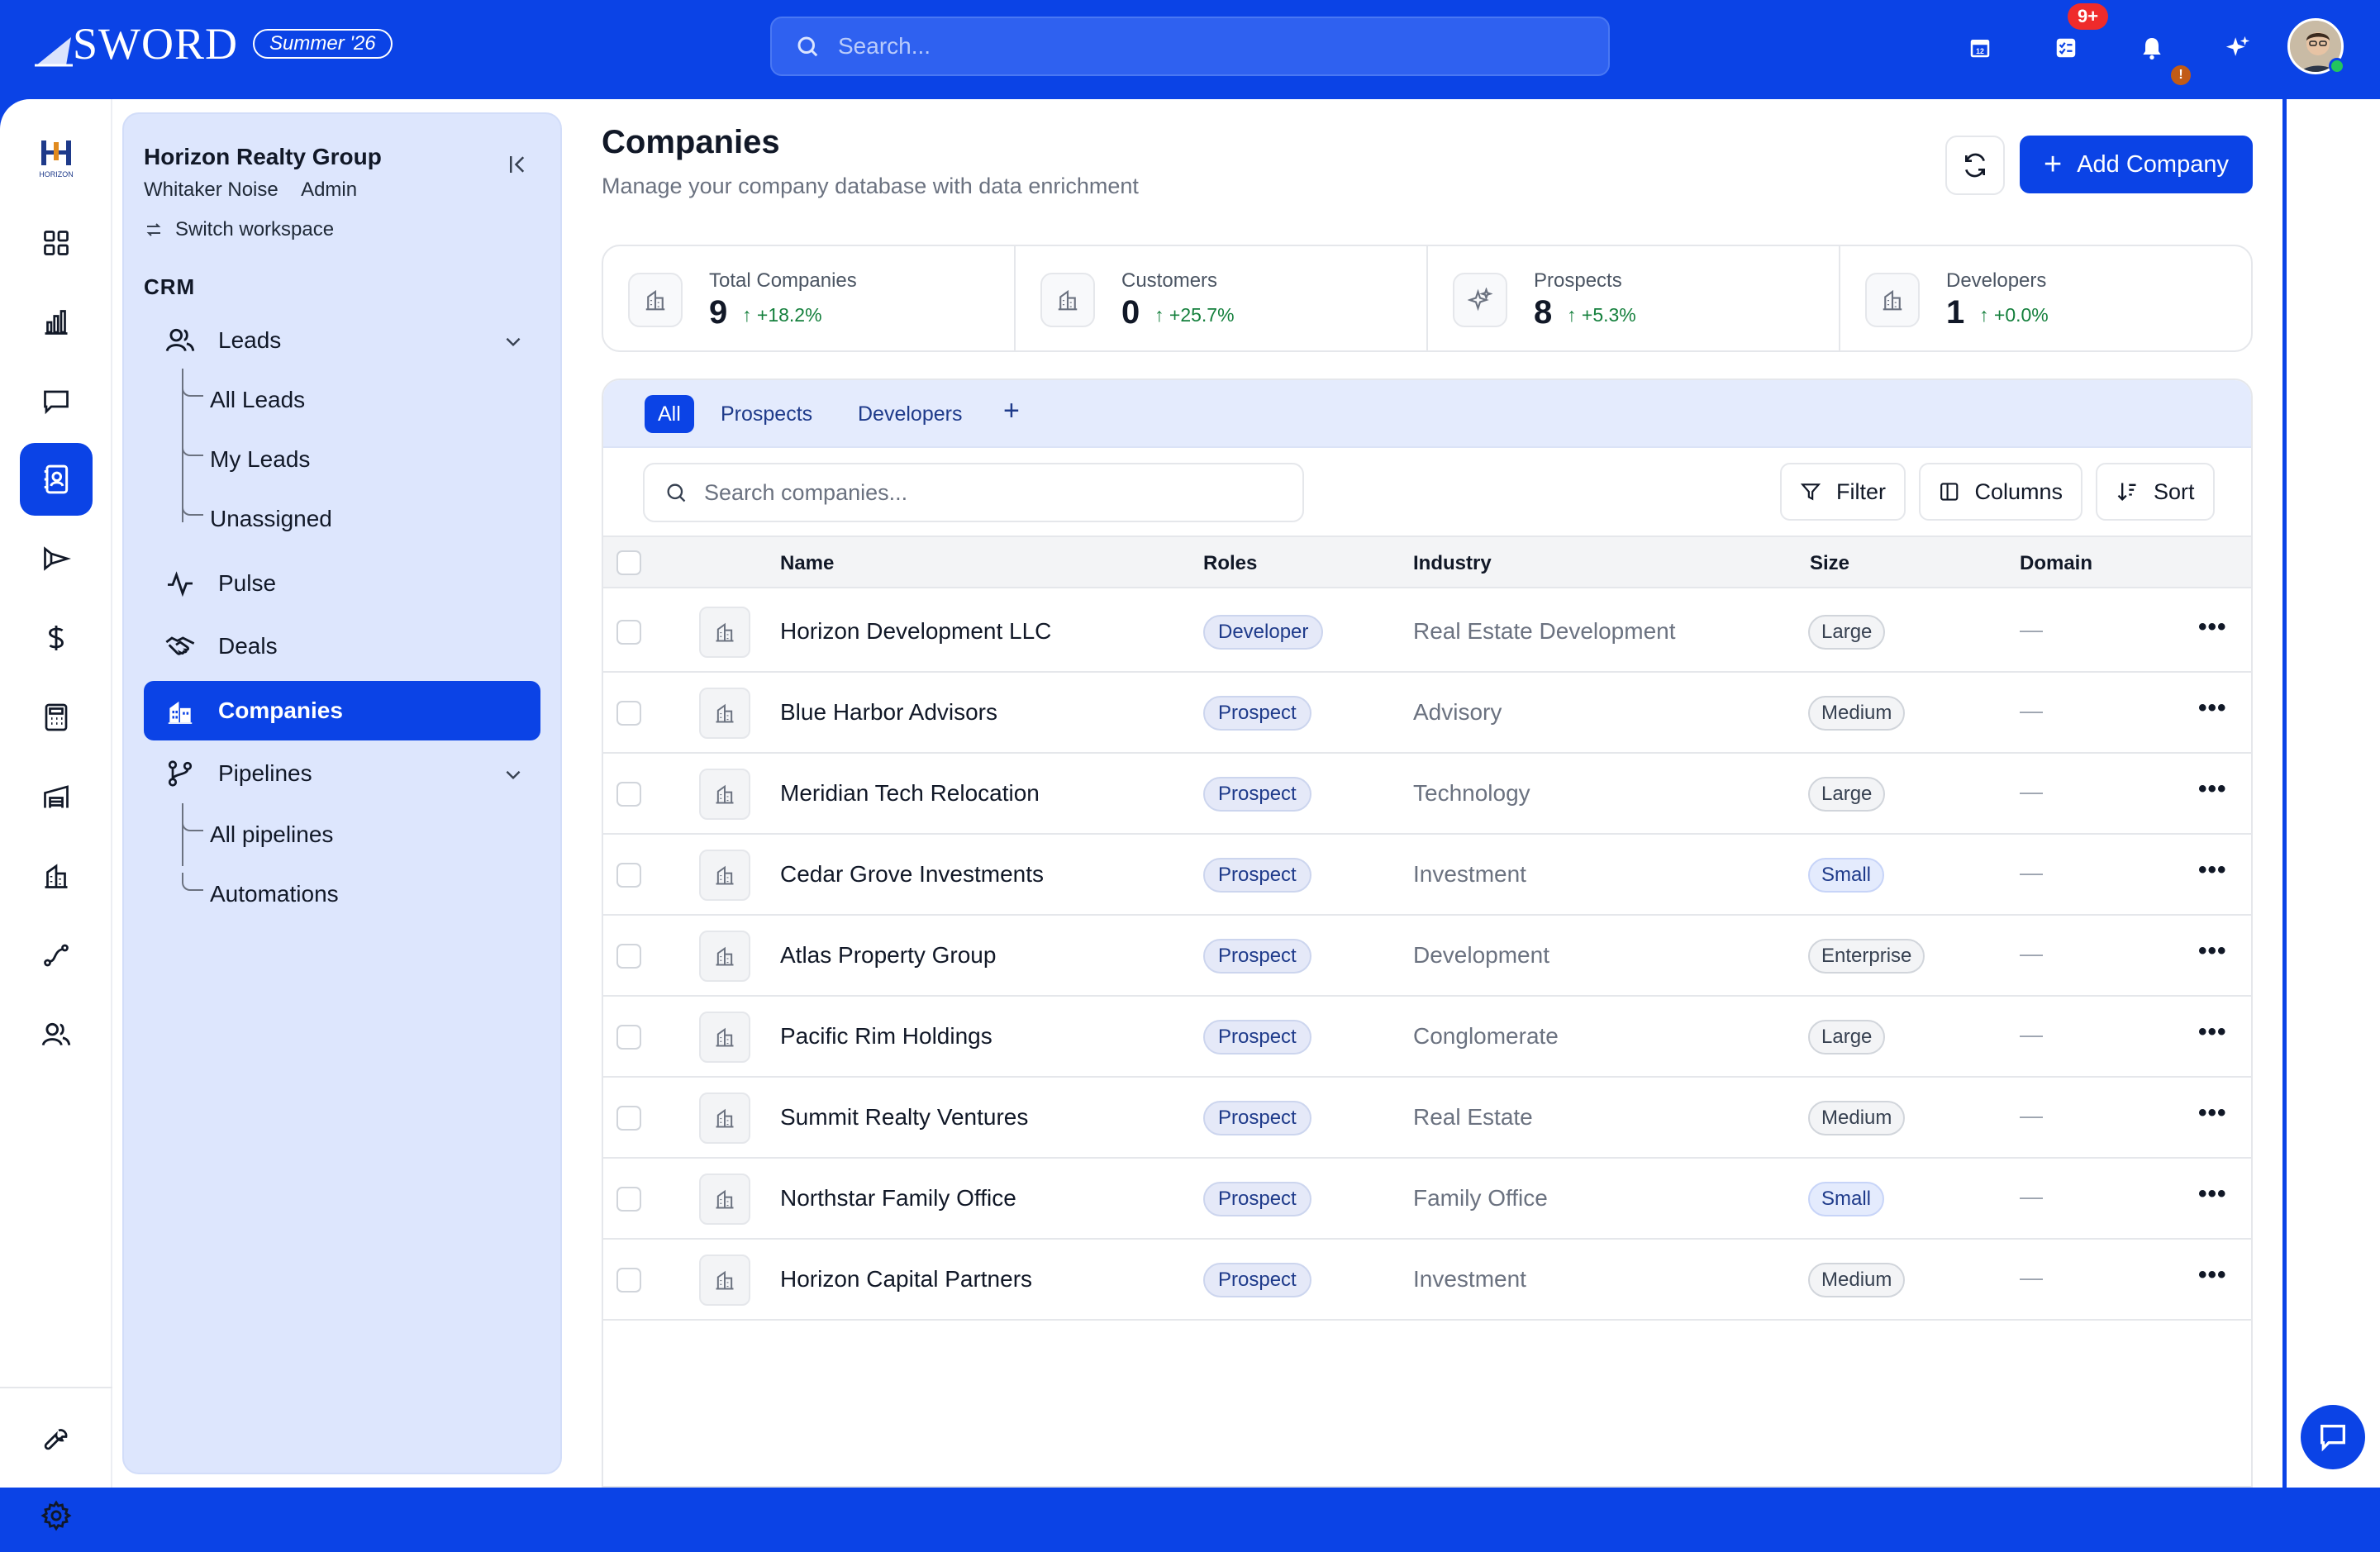 The image size is (2380, 1552). Describe the element at coordinates (1846, 875) in the screenshot. I see `size-badge: Small` at that location.